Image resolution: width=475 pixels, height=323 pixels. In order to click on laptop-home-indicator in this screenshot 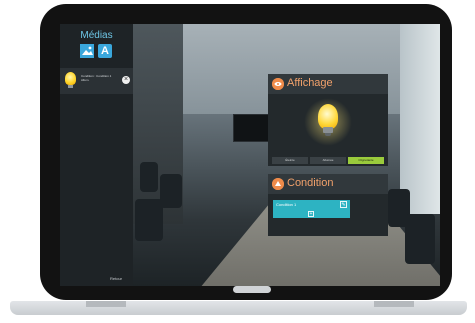, I will do `click(252, 289)`.